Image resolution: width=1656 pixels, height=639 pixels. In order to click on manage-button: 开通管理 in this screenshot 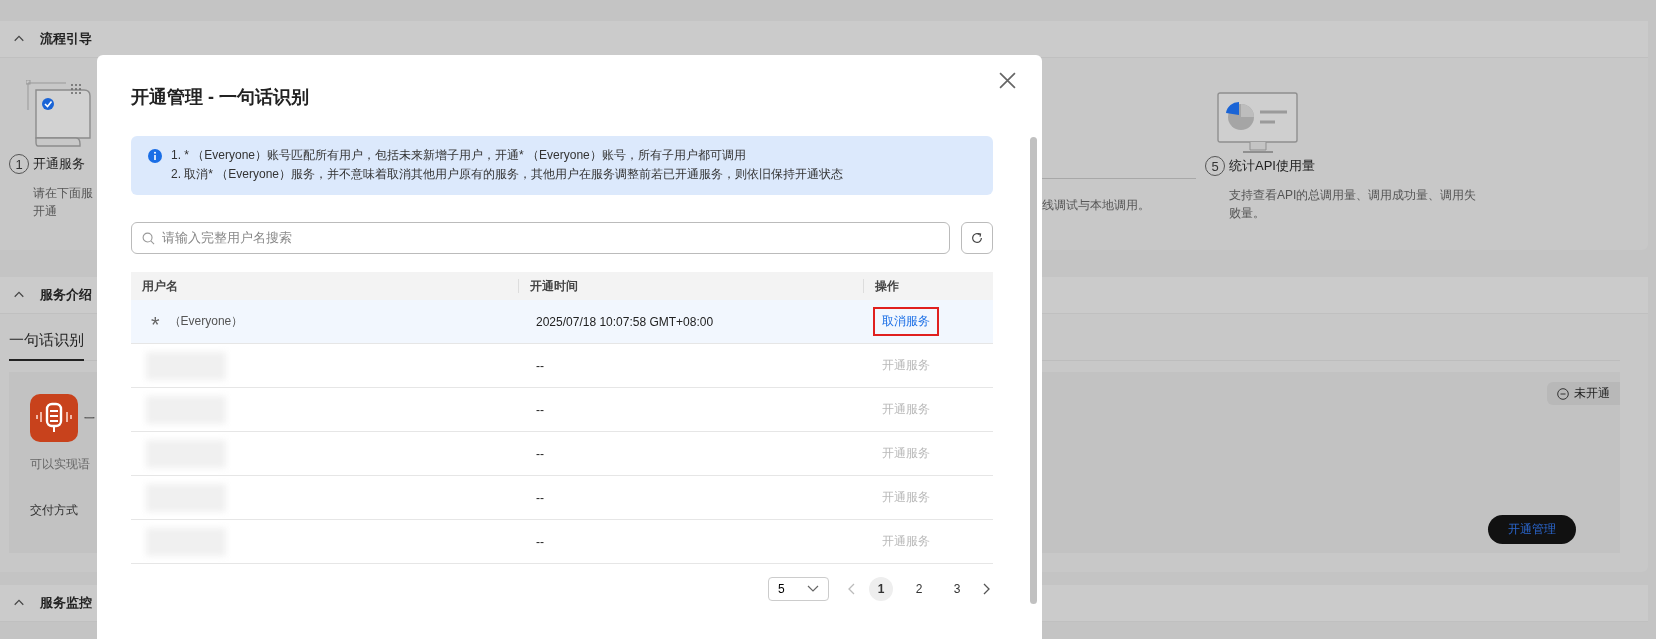, I will do `click(1532, 529)`.